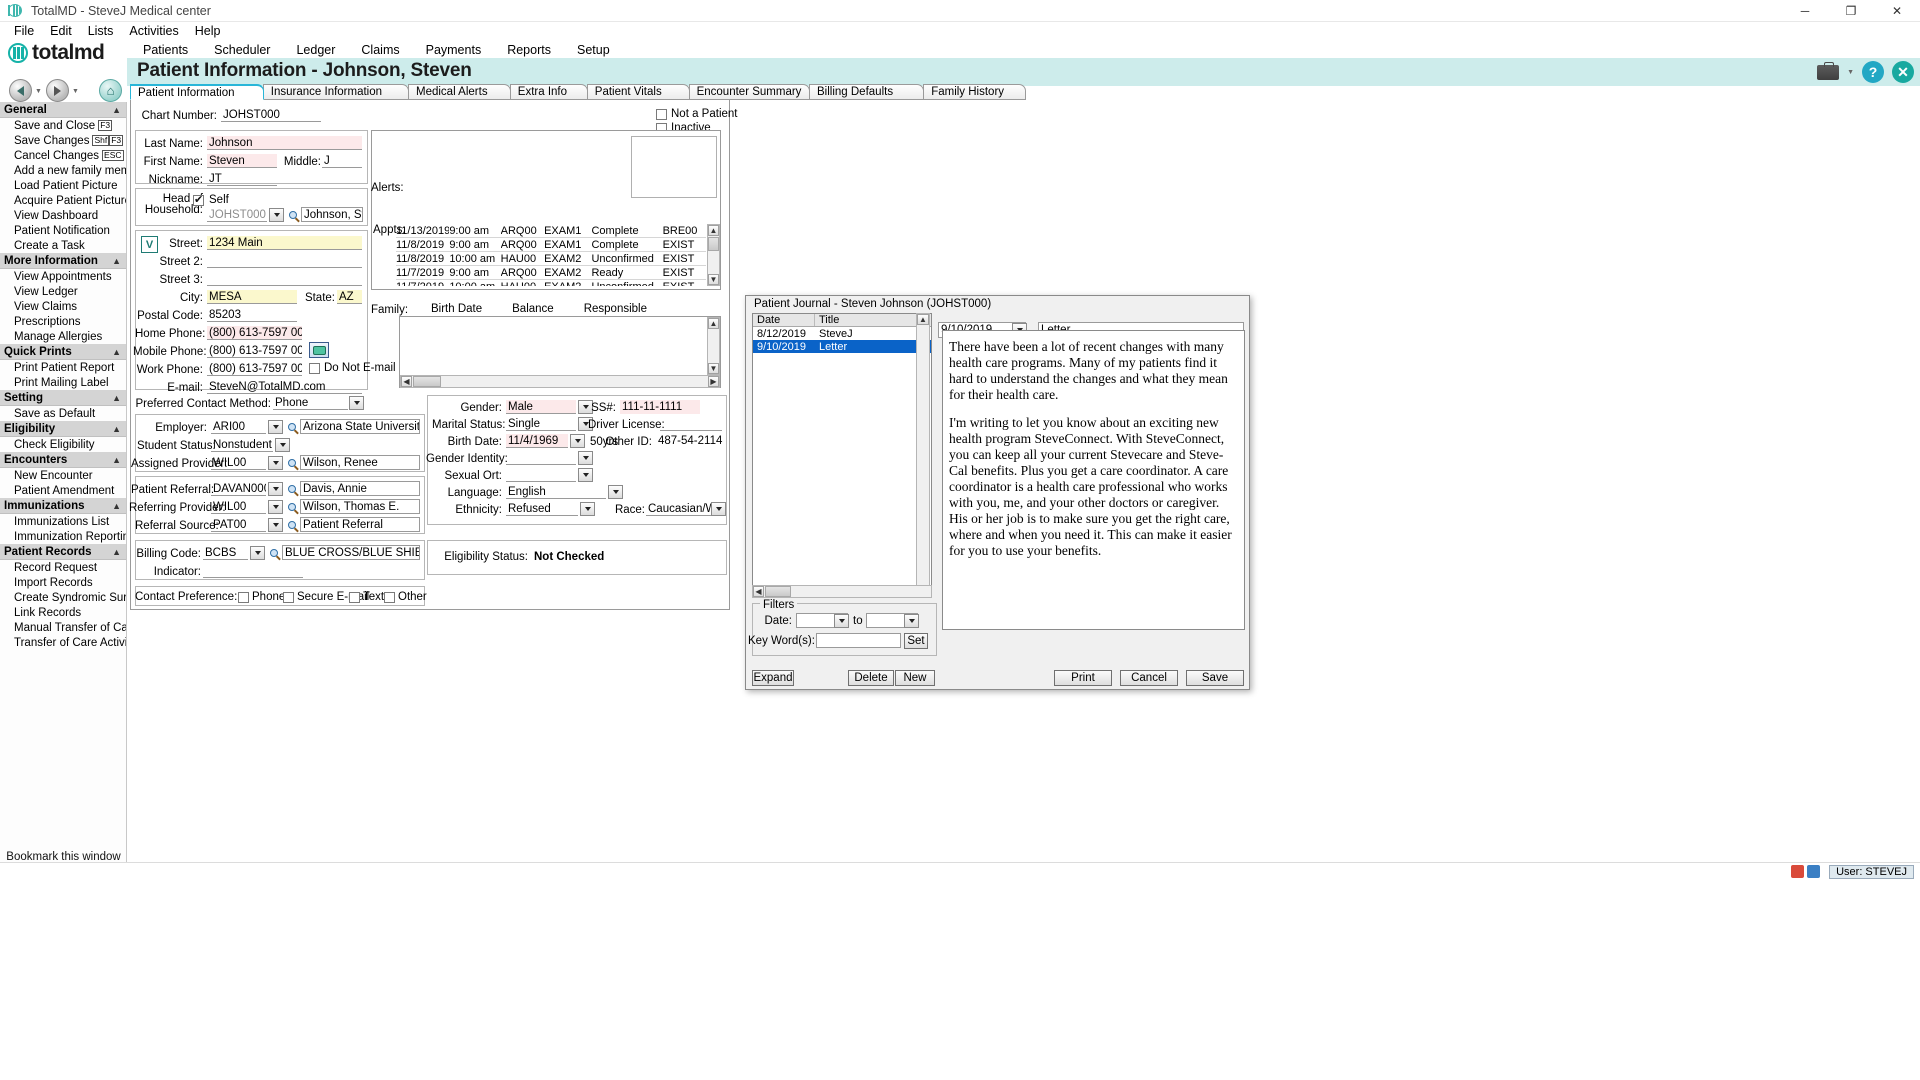 This screenshot has height=1080, width=1920. What do you see at coordinates (713, 368) in the screenshot?
I see `family-scroll-down-icon: ▼` at bounding box center [713, 368].